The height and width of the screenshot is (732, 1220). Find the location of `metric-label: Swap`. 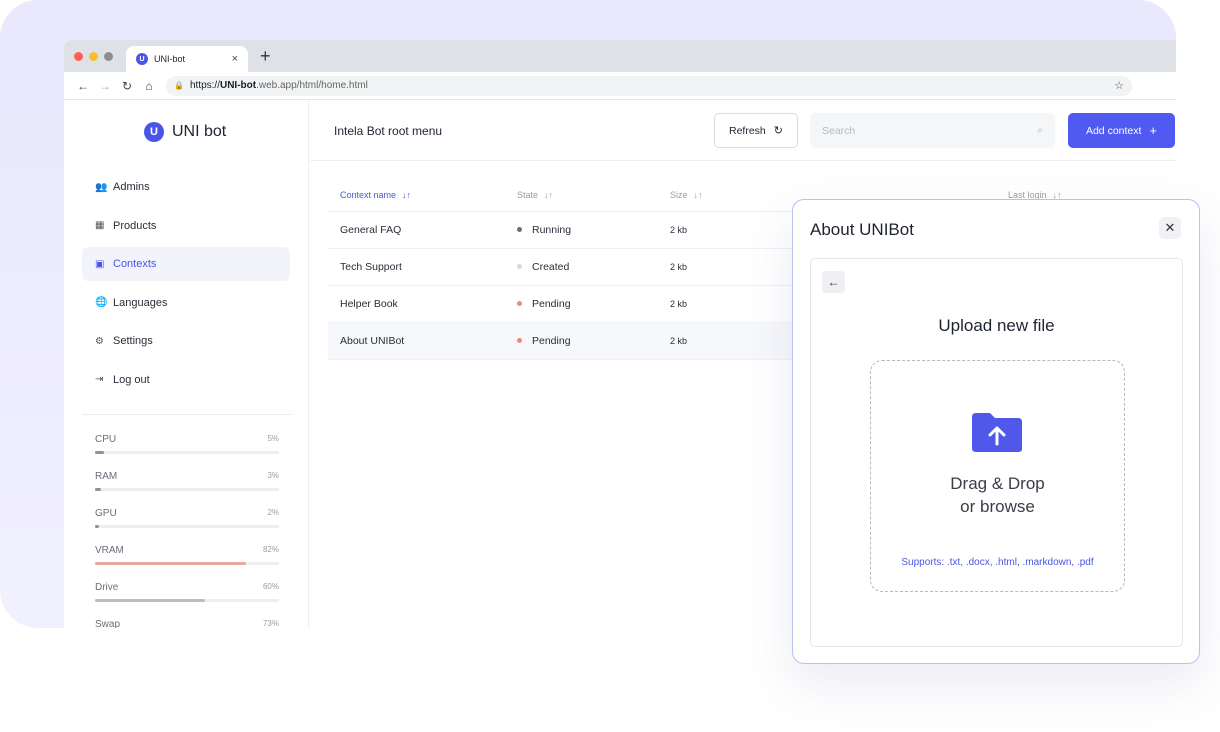

metric-label: Swap is located at coordinates (108, 623).